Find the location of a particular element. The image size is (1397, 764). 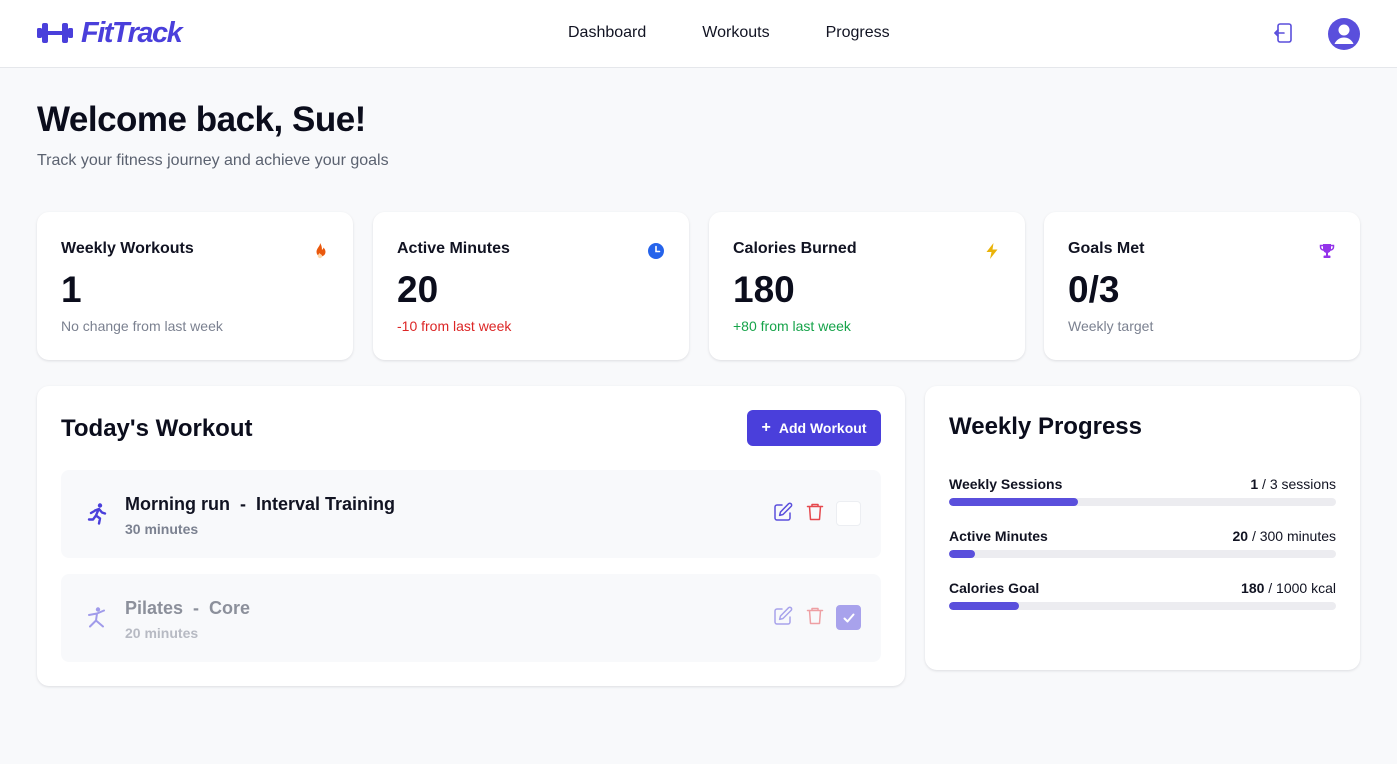

page-title: Welcome back, Sue! is located at coordinates (201, 119).